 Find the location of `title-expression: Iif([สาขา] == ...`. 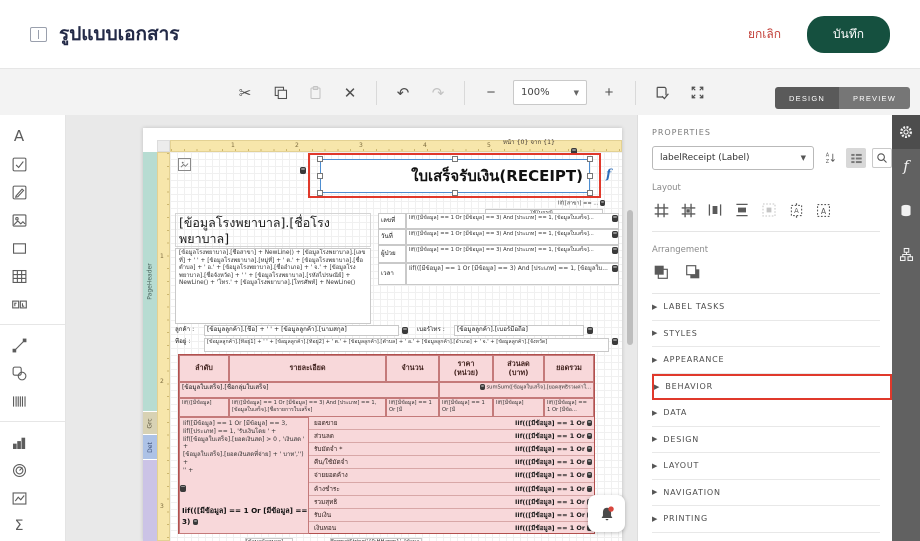

title-expression: Iif([สาขา] == ... is located at coordinates (545, 203).